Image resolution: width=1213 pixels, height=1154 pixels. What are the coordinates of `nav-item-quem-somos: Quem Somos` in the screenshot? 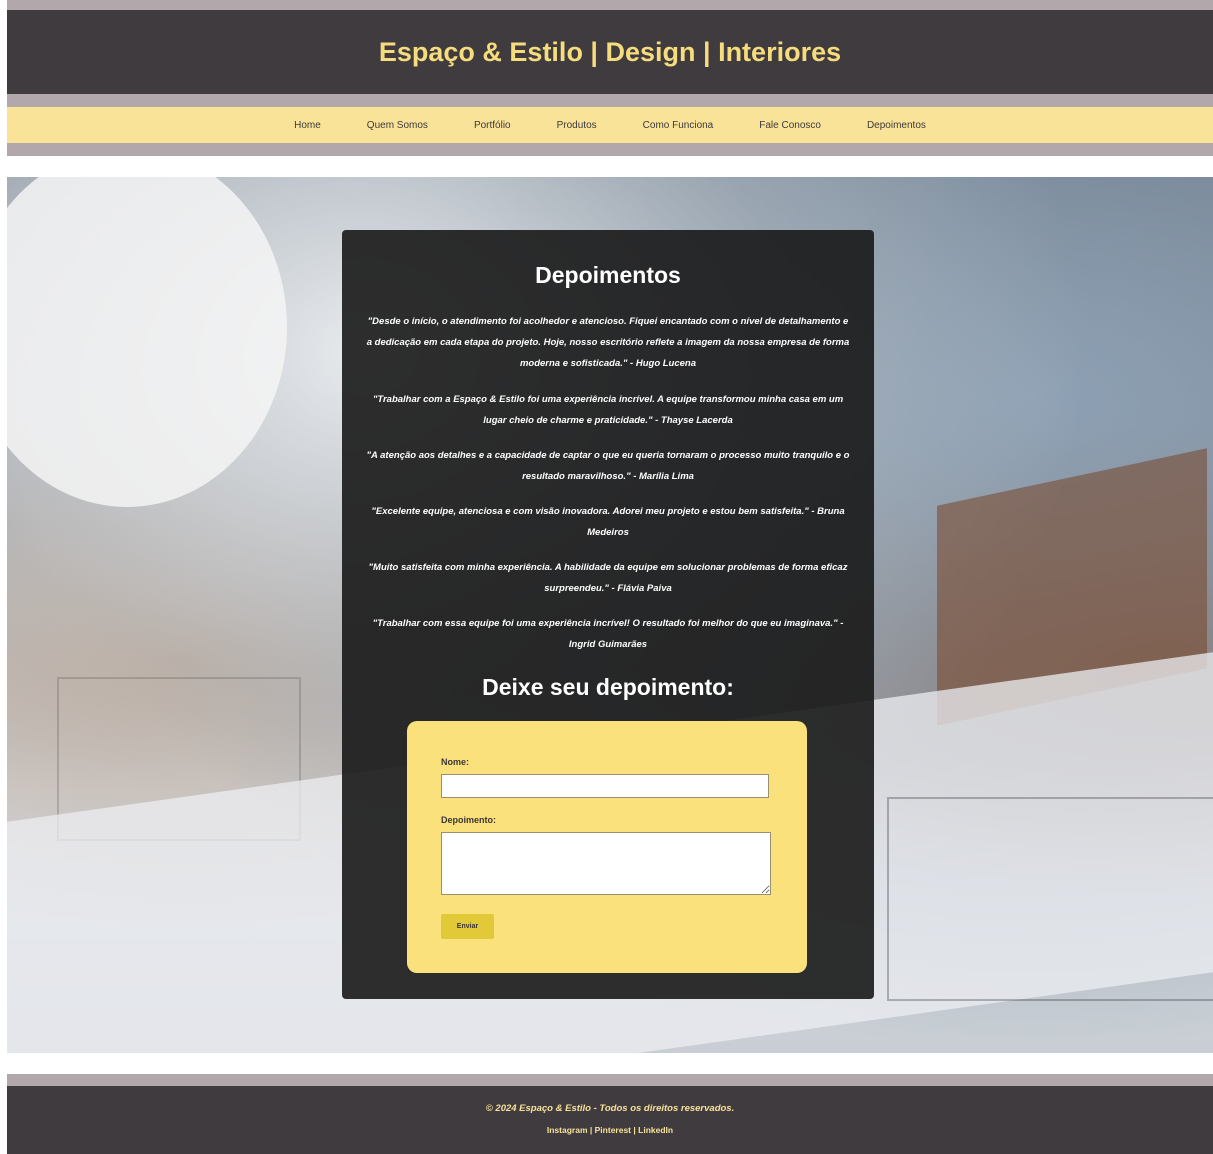 It's located at (397, 125).